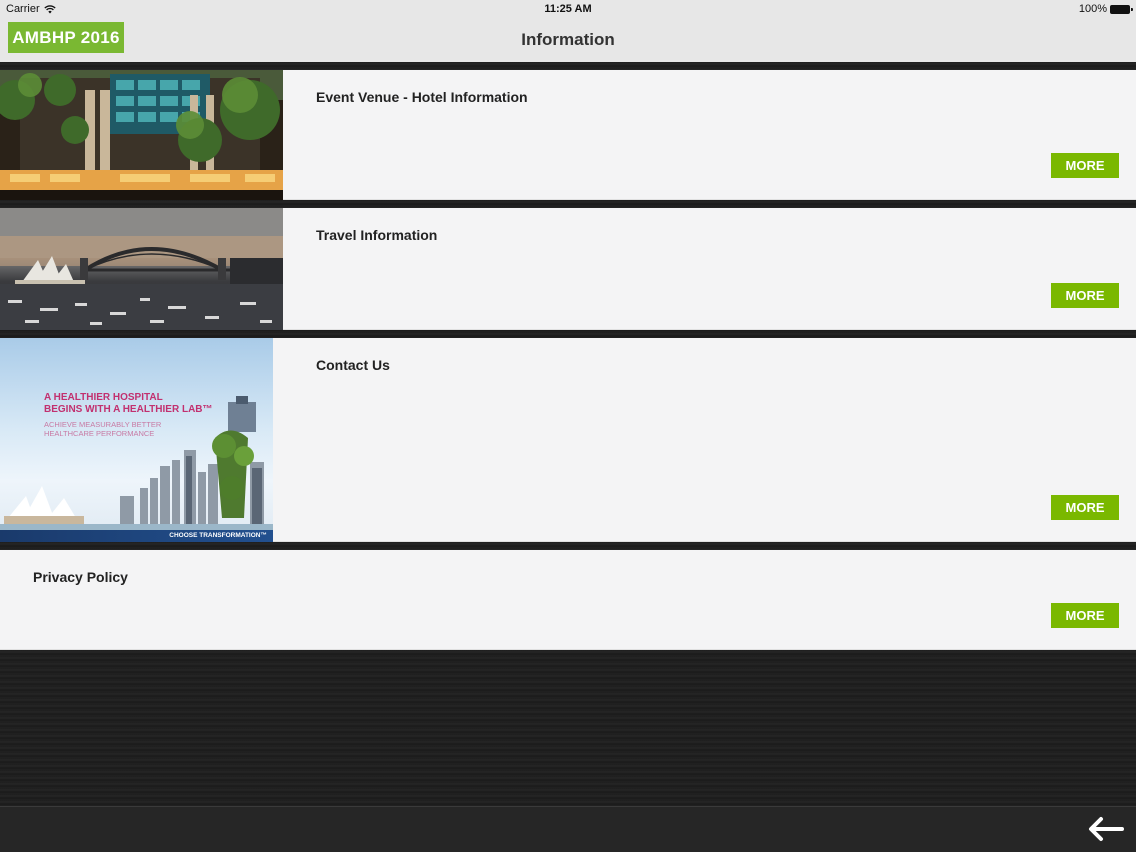 Image resolution: width=1136 pixels, height=852 pixels. I want to click on clock: 11:25 AM, so click(568, 9).